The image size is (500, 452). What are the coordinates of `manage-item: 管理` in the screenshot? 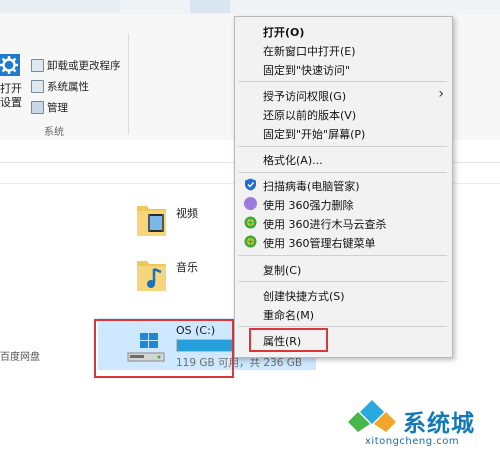 It's located at (49, 107).